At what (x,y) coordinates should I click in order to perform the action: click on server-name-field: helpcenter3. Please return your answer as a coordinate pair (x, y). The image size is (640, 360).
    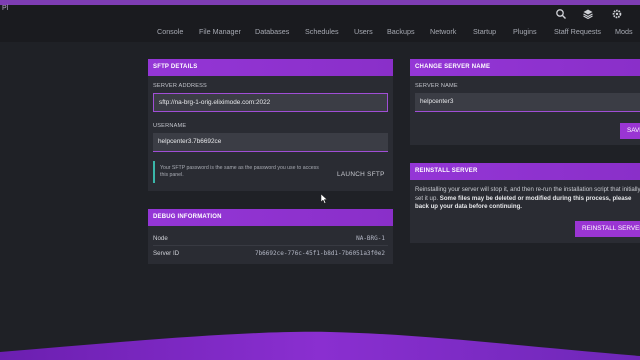
    Looking at the image, I should click on (527, 102).